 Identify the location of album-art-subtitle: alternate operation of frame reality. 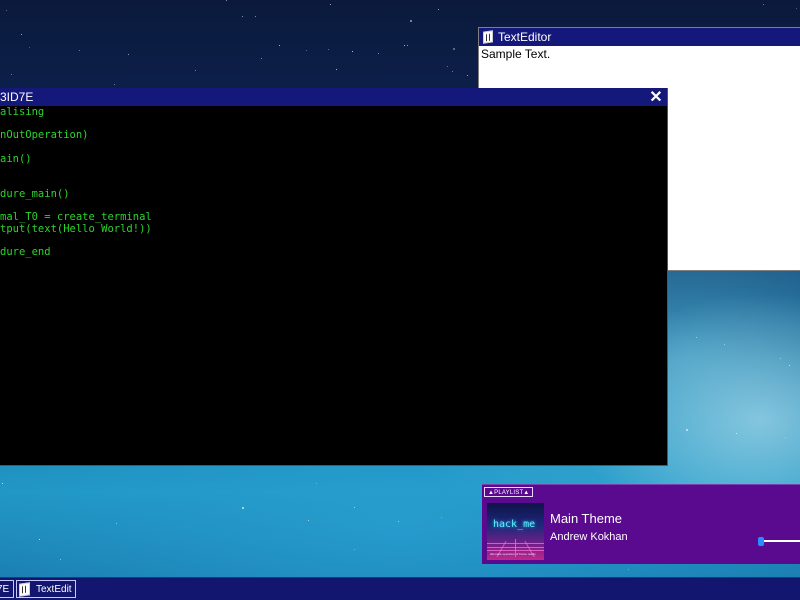
(513, 554).